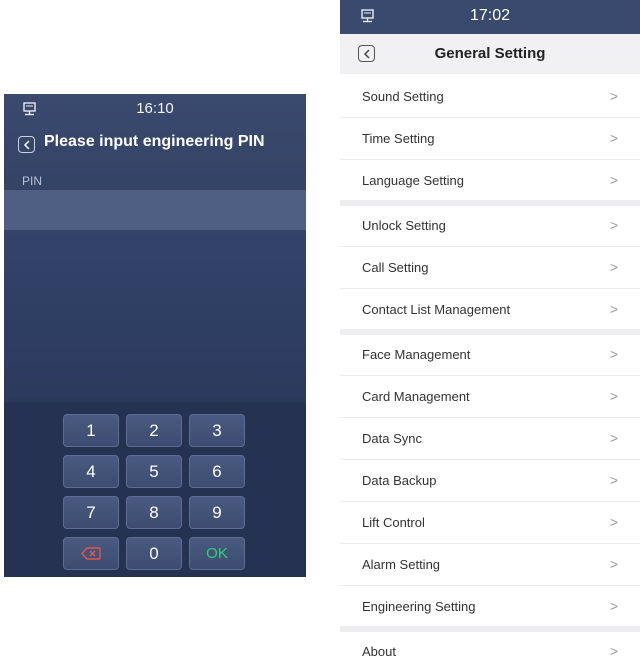 Image resolution: width=643 pixels, height=659 pixels. I want to click on pin-label: PIN, so click(32, 181).